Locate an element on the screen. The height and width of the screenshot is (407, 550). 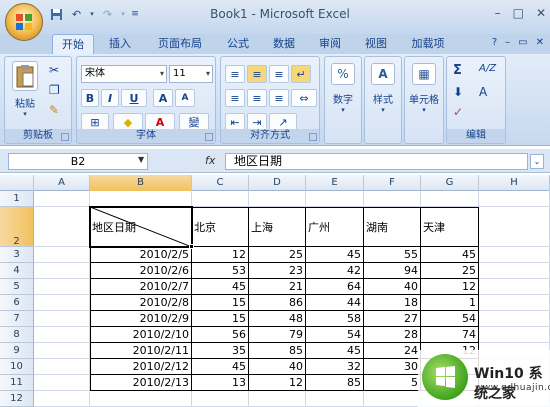
clear-icon: ✓ is located at coordinates (458, 112).